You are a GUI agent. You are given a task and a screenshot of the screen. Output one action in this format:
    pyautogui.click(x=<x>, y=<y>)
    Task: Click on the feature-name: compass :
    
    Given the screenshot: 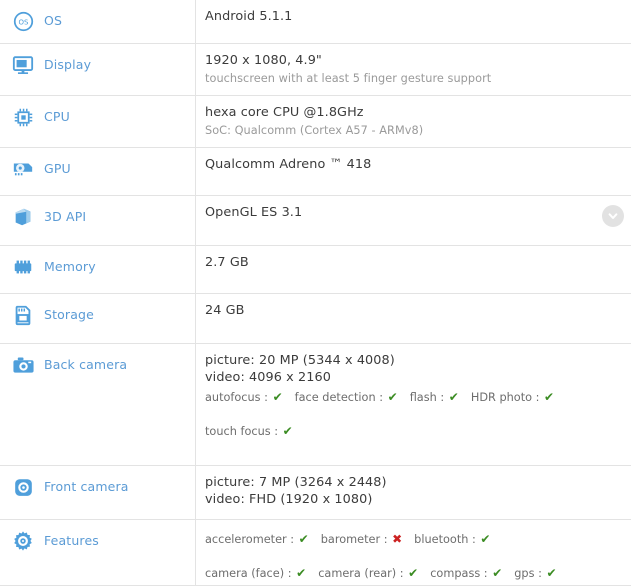 What is the action you would take?
    pyautogui.click(x=461, y=573)
    